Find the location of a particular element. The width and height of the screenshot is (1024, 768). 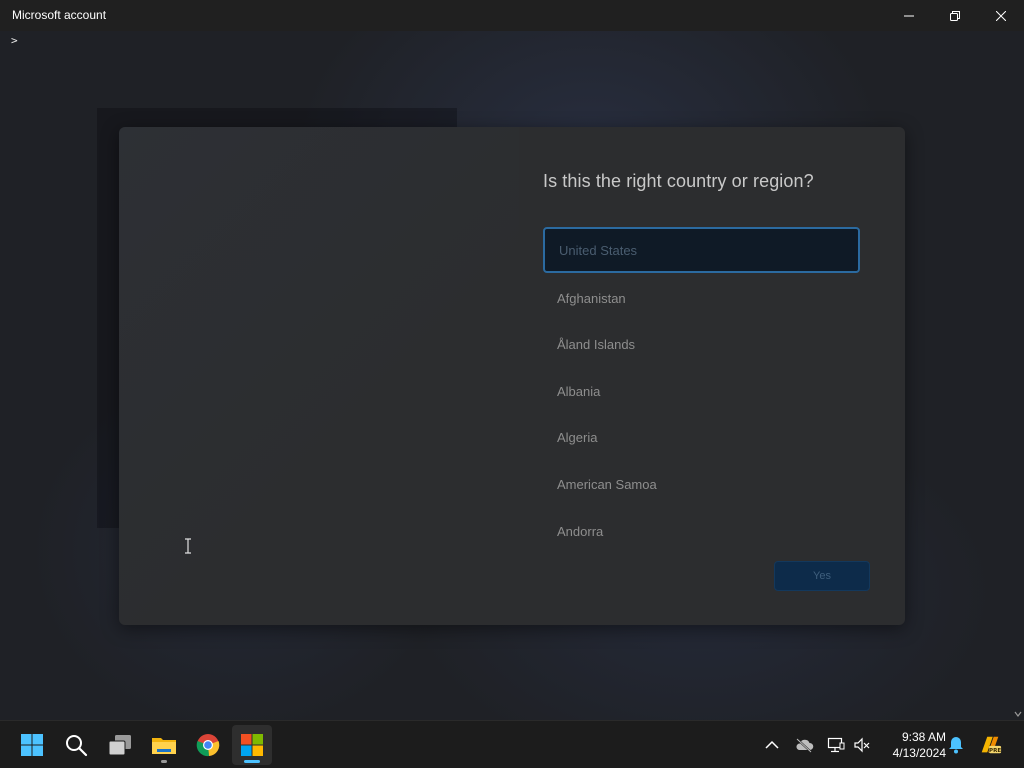

search-button is located at coordinates (76, 745).